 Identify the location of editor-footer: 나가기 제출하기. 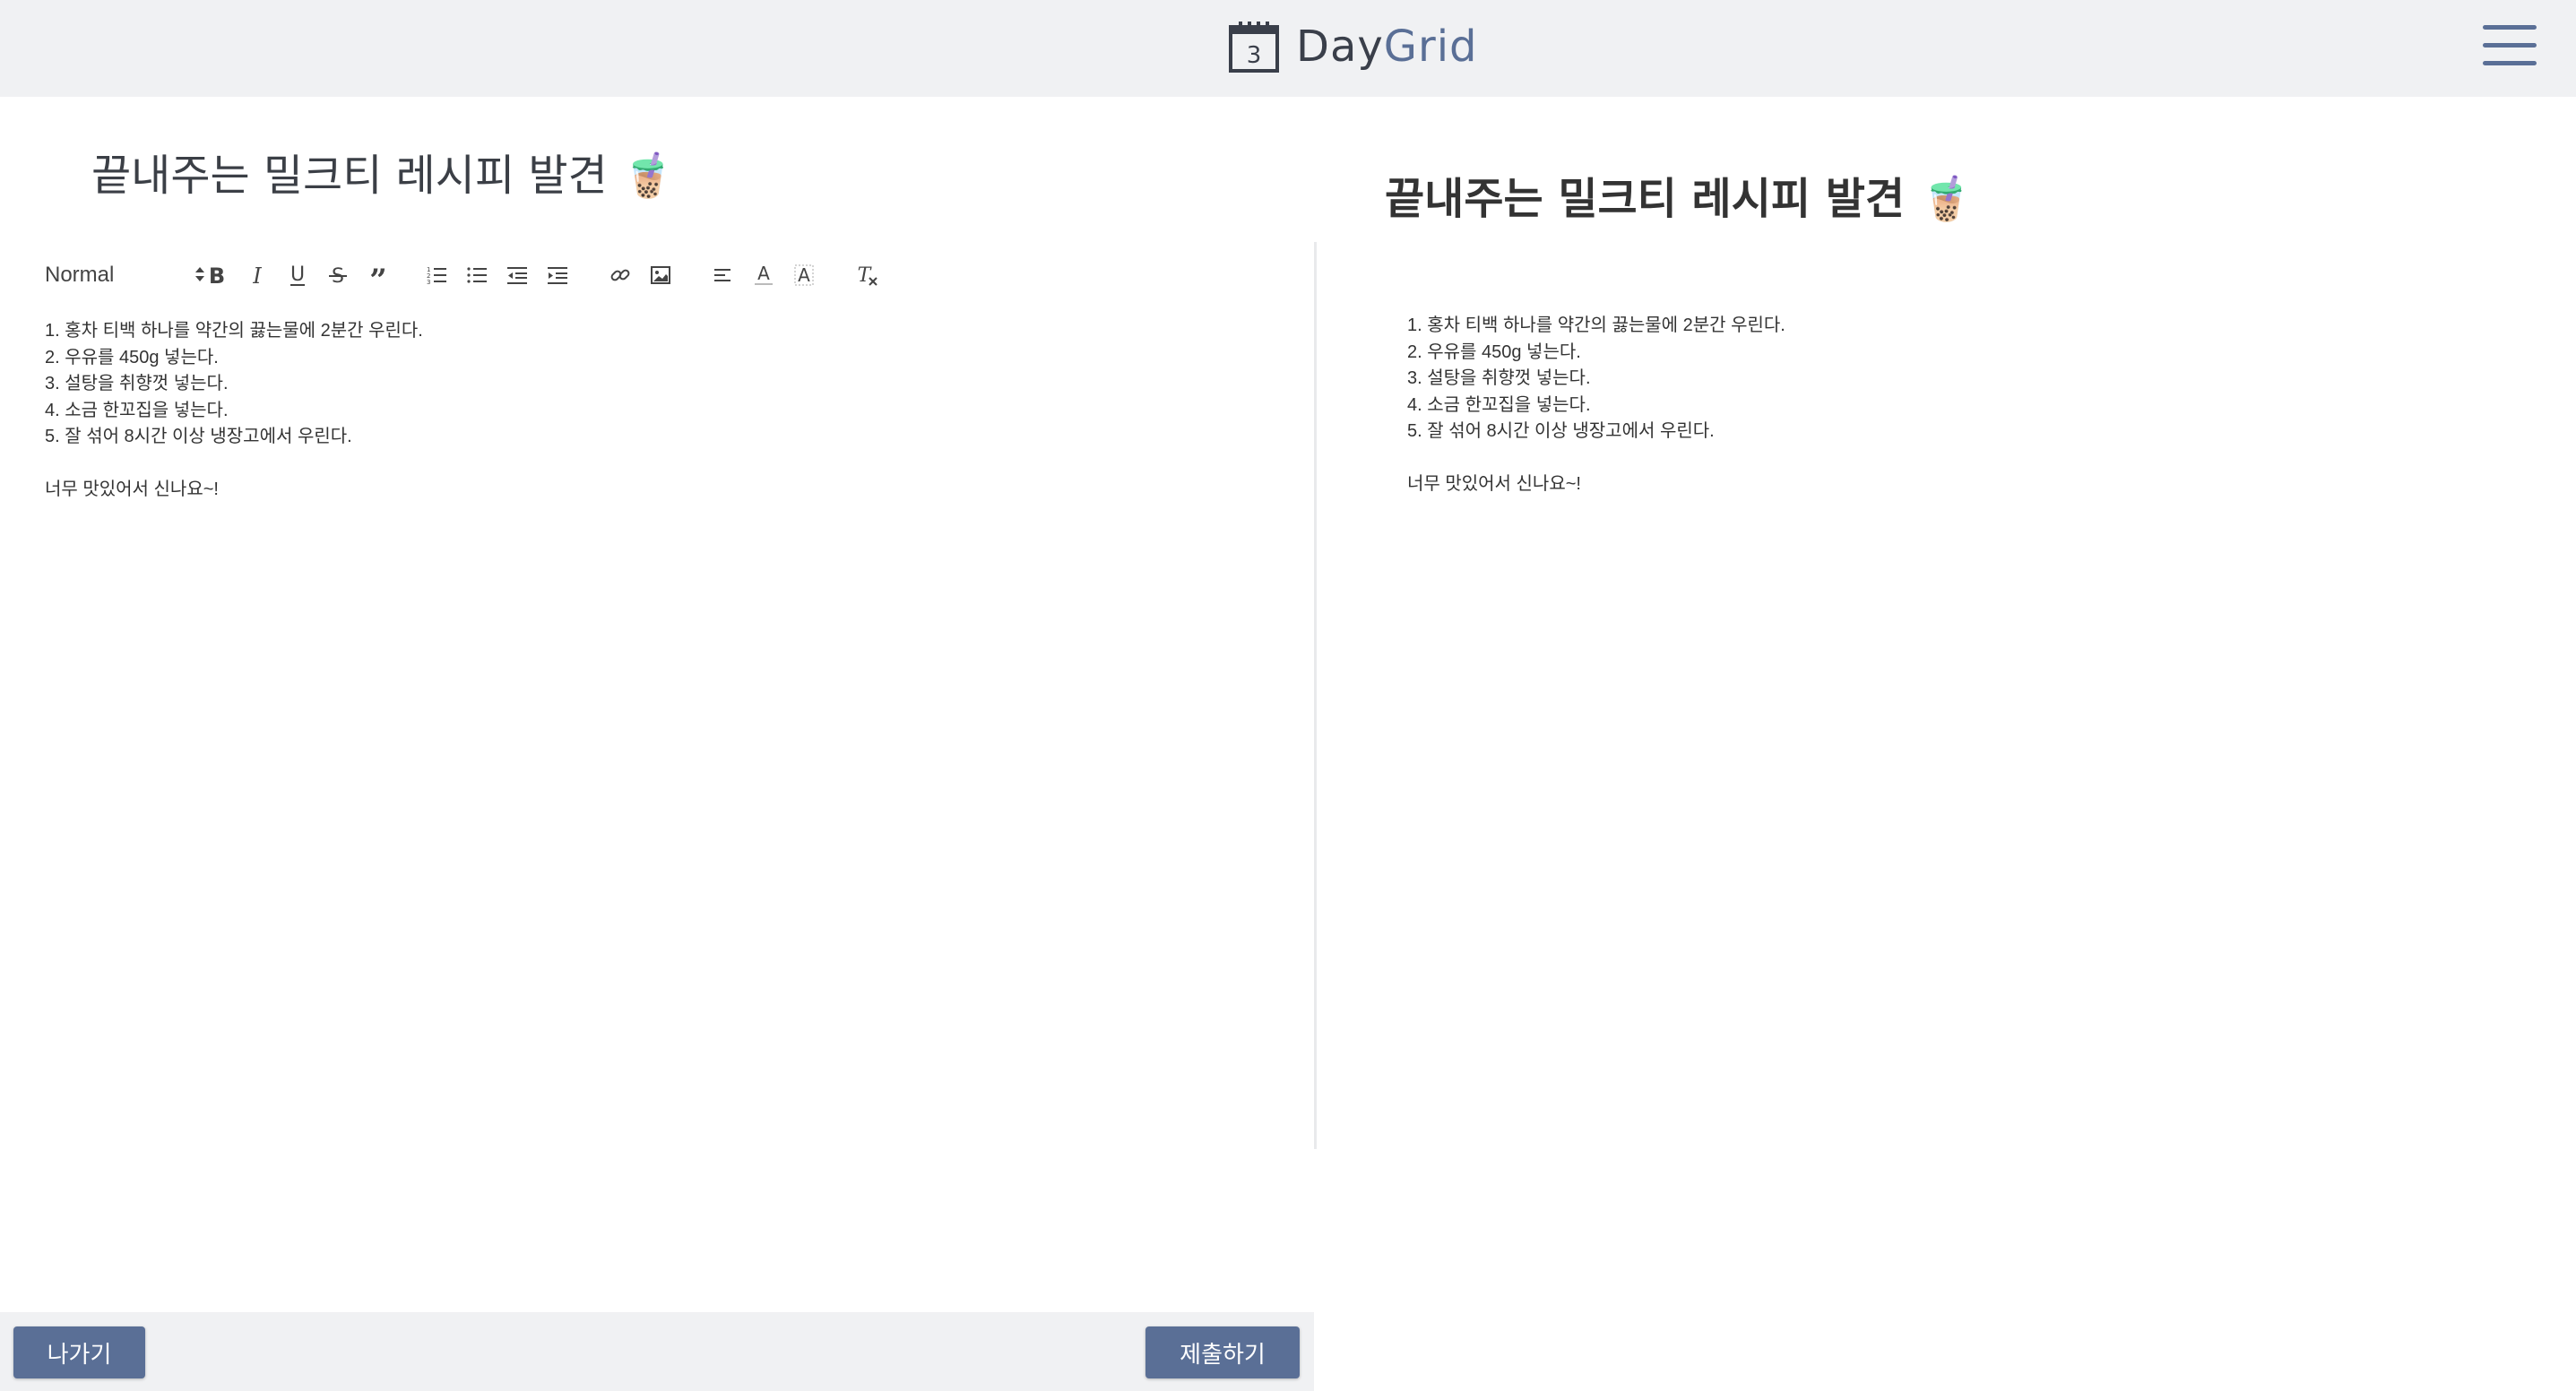
(657, 1351).